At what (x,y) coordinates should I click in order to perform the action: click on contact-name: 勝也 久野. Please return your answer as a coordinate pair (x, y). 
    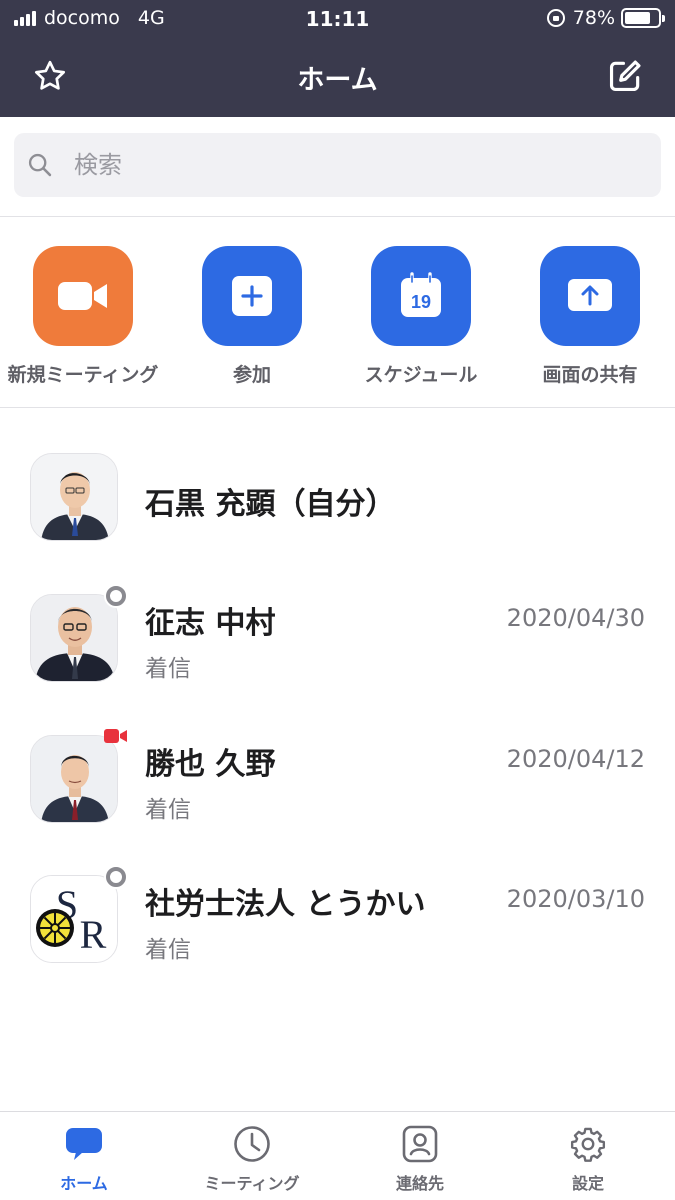
    Looking at the image, I should click on (210, 764).